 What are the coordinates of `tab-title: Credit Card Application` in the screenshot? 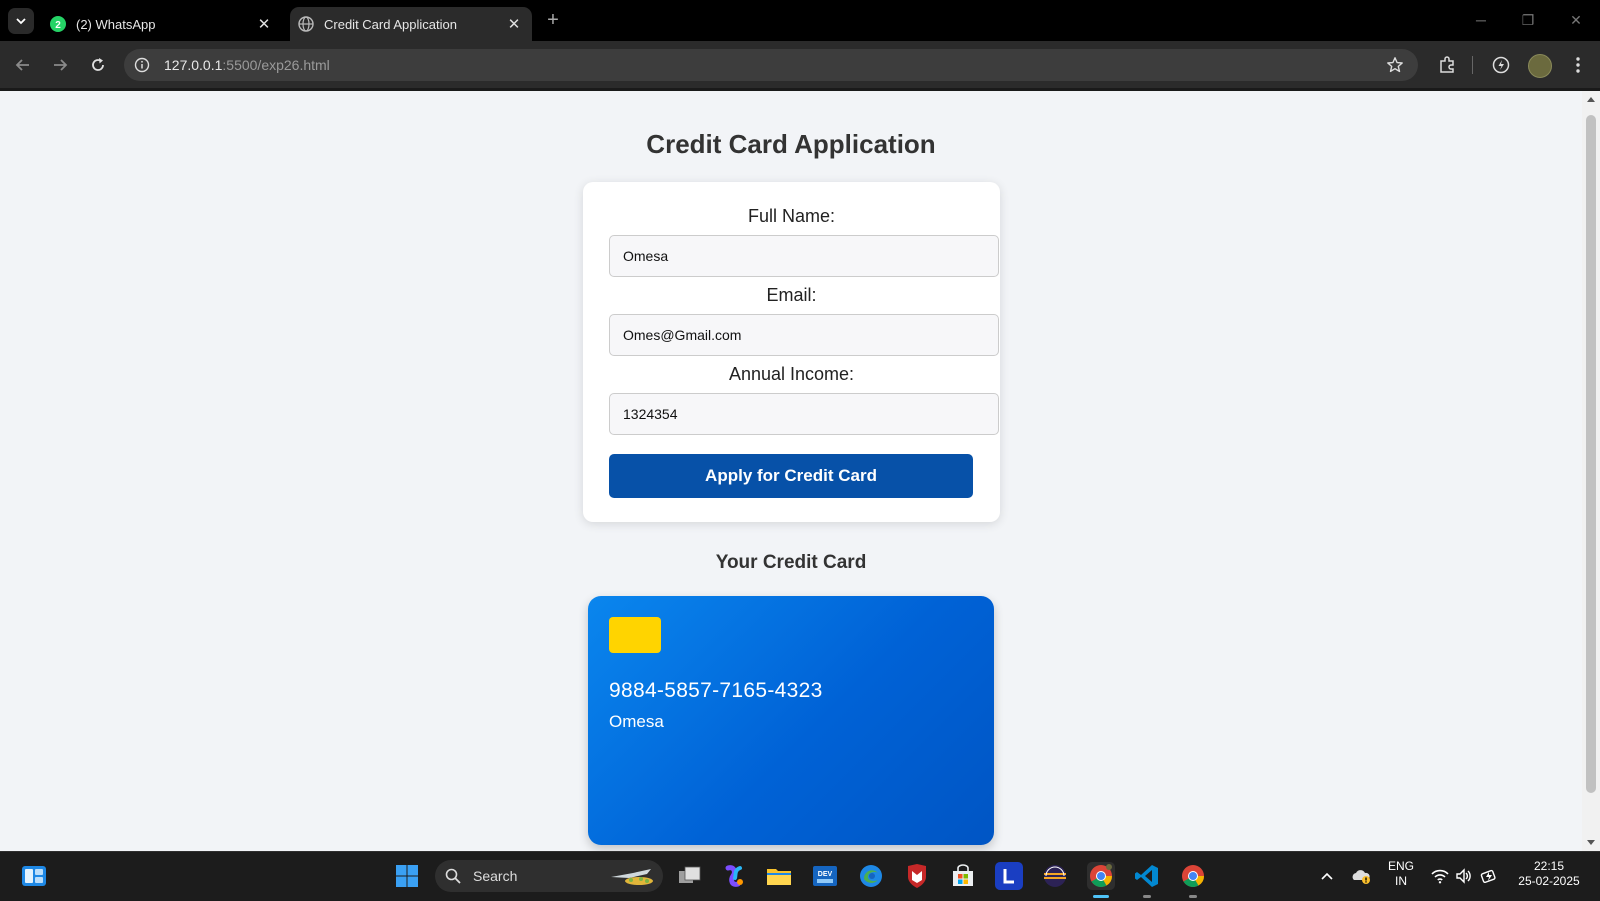 It's located at (390, 24).